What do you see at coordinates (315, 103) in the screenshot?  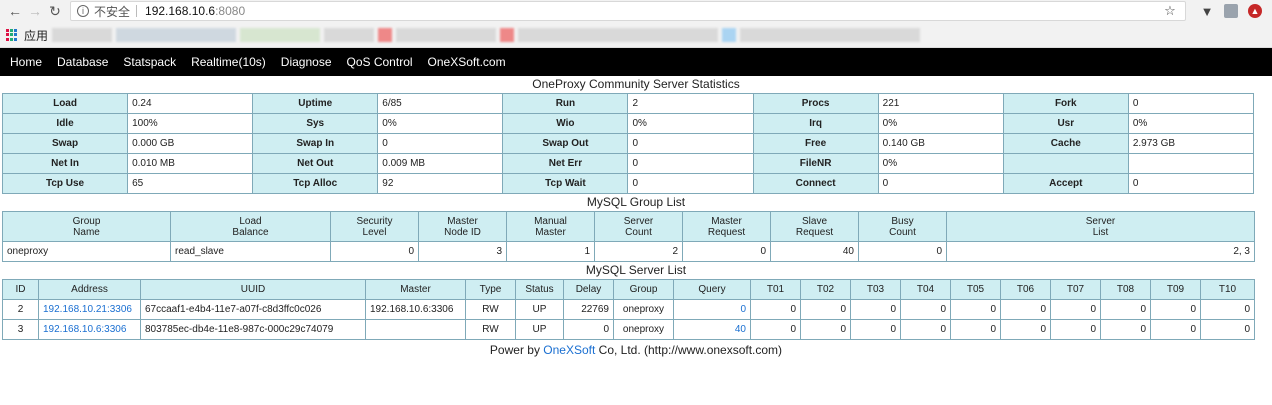 I see `stat-label: Uptime` at bounding box center [315, 103].